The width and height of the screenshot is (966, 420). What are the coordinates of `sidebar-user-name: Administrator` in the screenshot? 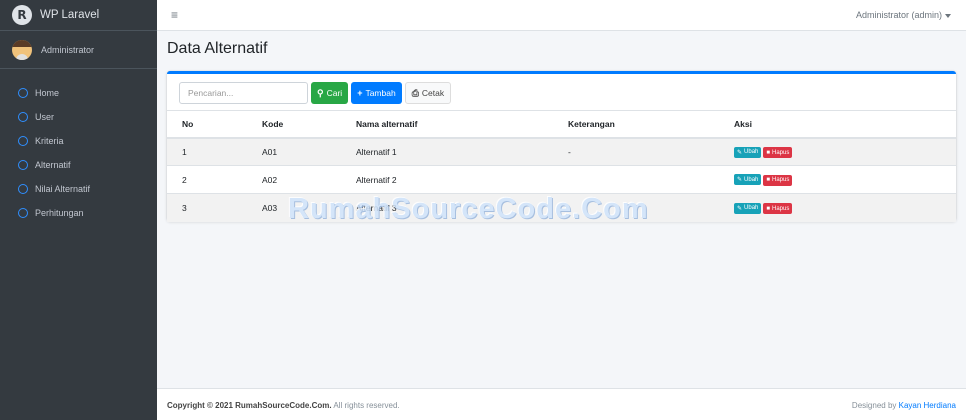 It's located at (68, 49).